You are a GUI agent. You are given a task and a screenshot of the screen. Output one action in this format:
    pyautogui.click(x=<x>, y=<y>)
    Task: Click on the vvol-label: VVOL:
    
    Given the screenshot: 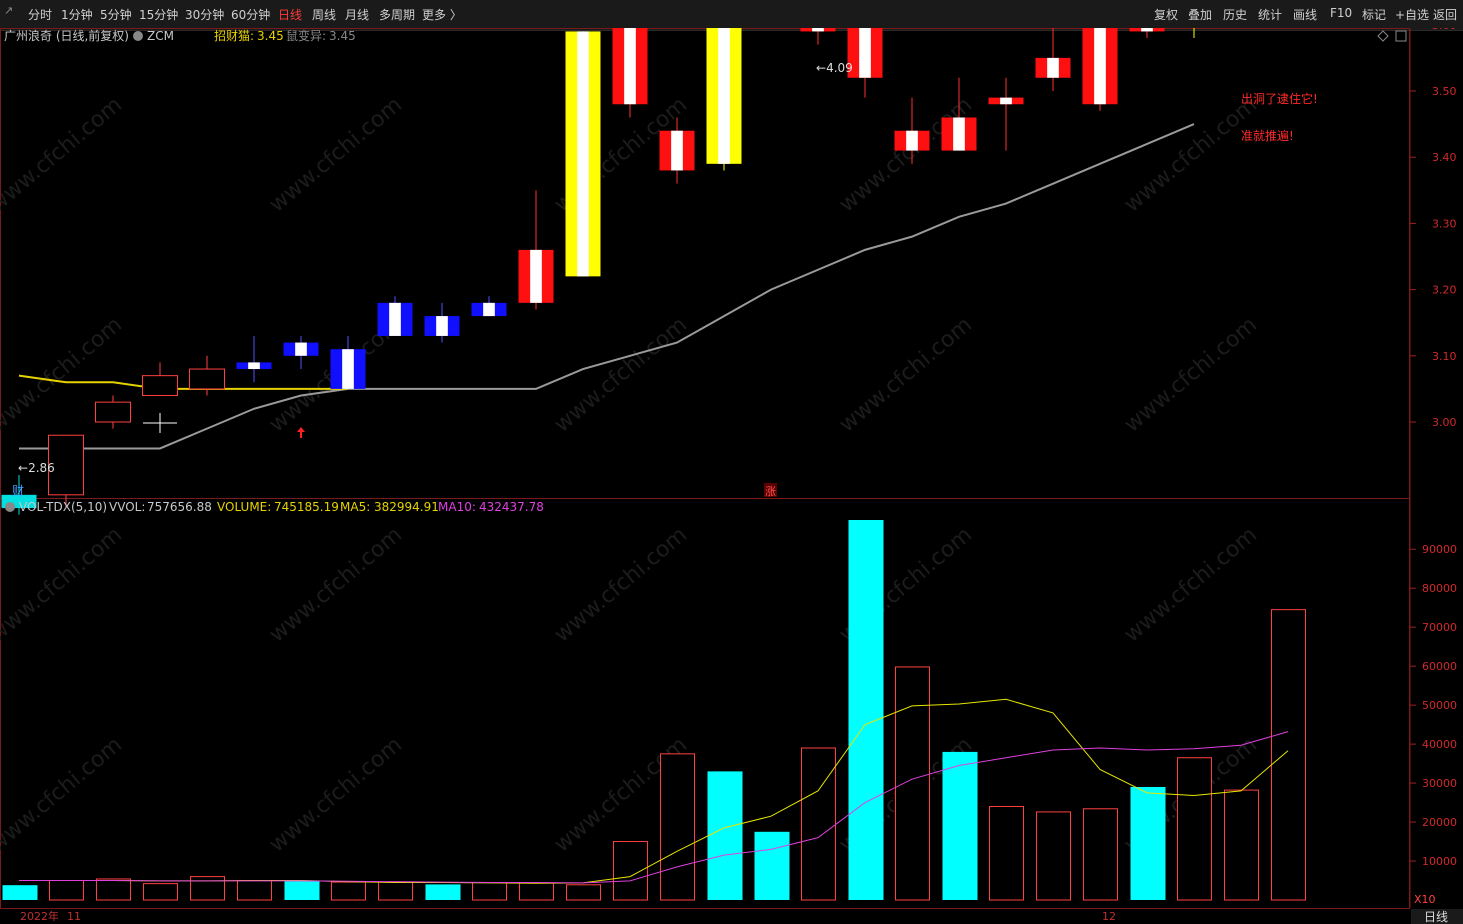 What is the action you would take?
    pyautogui.click(x=127, y=507)
    